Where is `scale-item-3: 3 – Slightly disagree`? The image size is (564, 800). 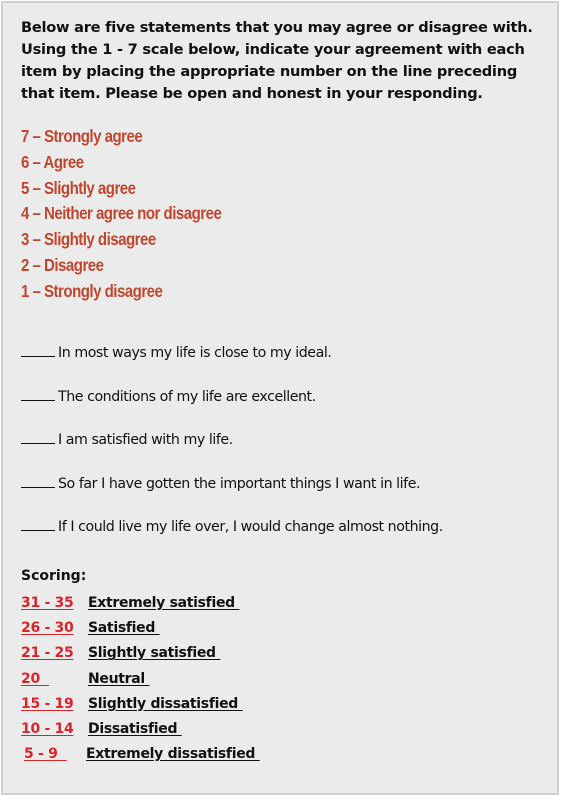
scale-item-3: 3 – Slightly disagree is located at coordinates (88, 239).